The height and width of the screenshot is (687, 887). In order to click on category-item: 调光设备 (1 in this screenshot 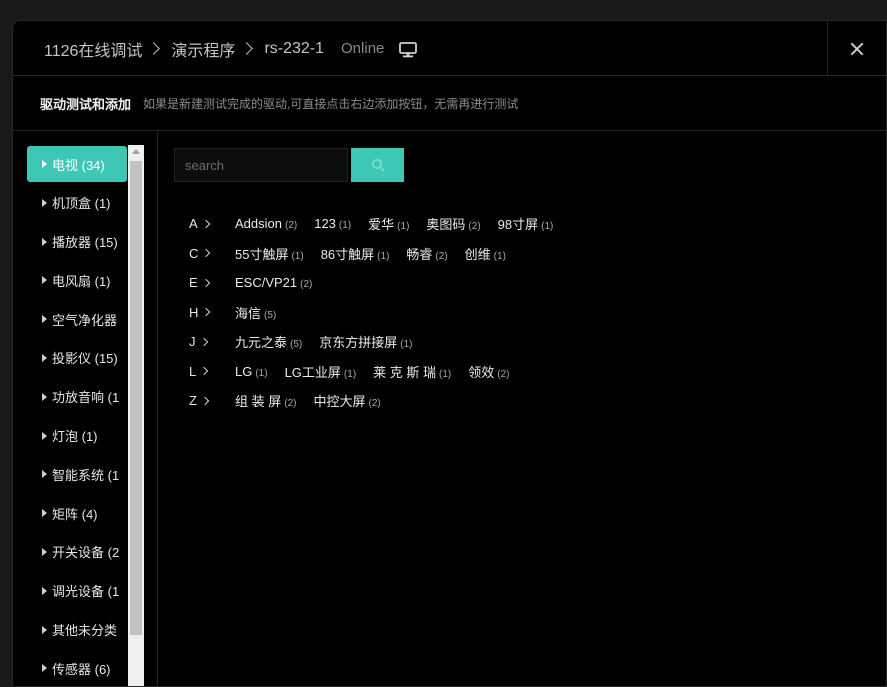, I will do `click(77, 591)`.